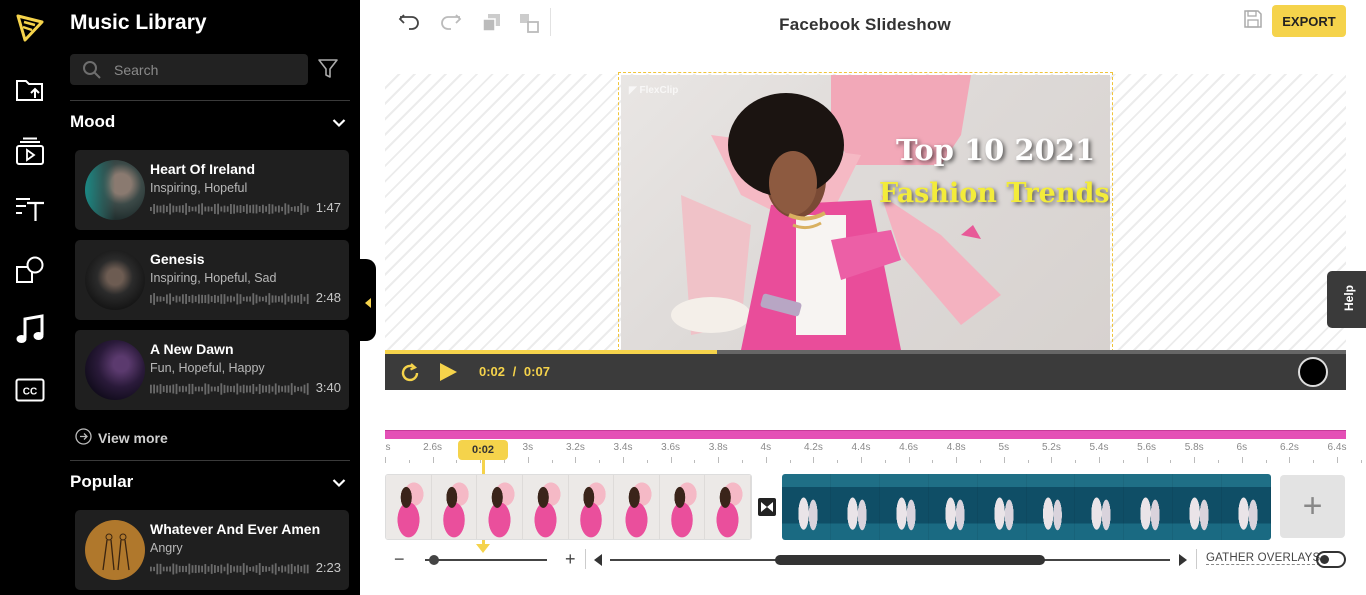 This screenshot has height=595, width=1366. I want to click on redo-icon, so click(451, 23).